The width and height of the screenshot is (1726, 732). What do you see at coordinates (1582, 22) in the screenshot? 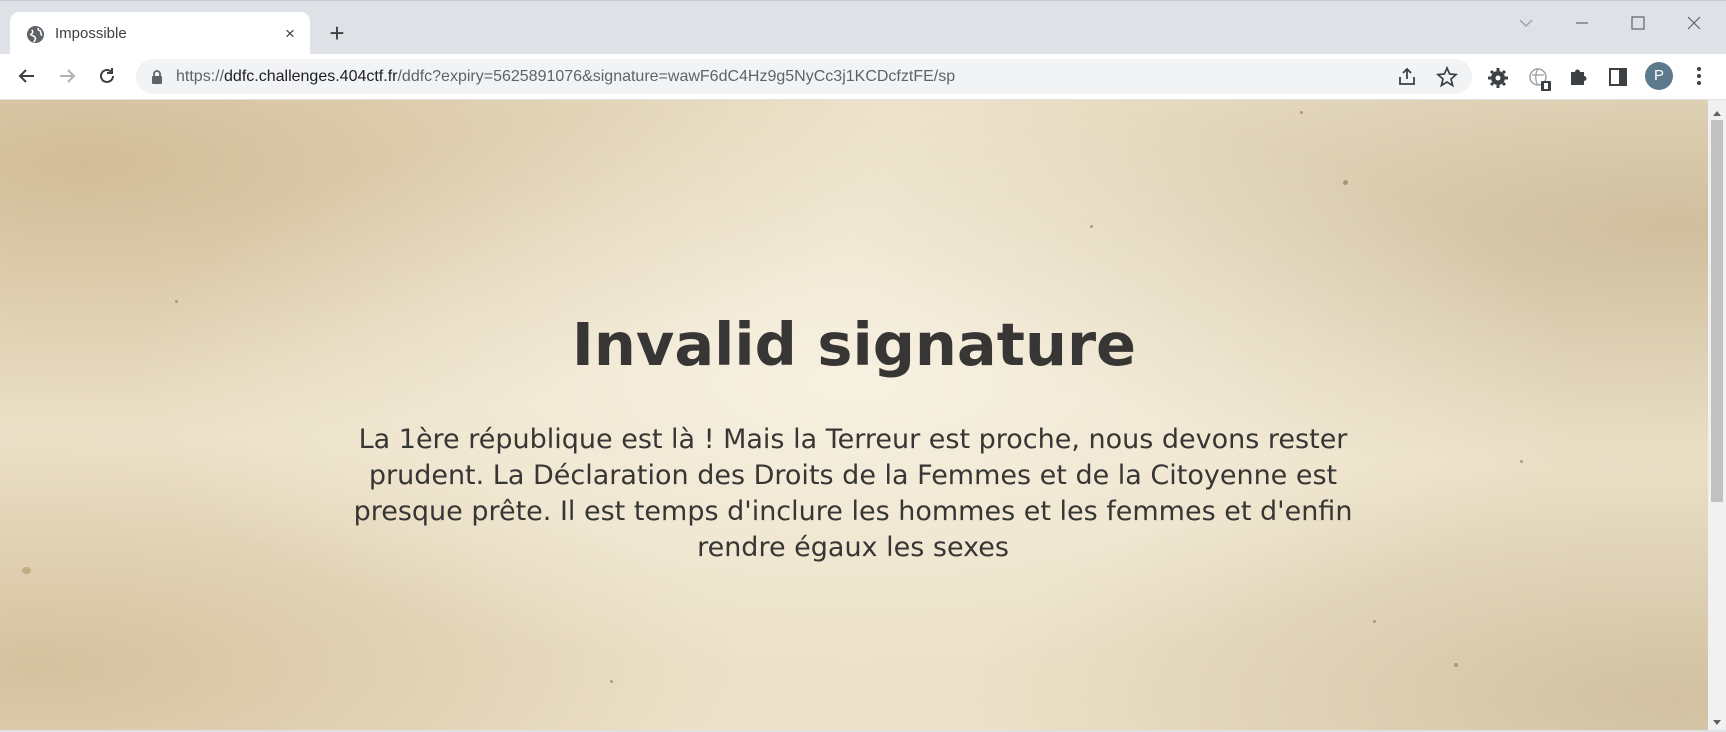
I see `minimize-button` at bounding box center [1582, 22].